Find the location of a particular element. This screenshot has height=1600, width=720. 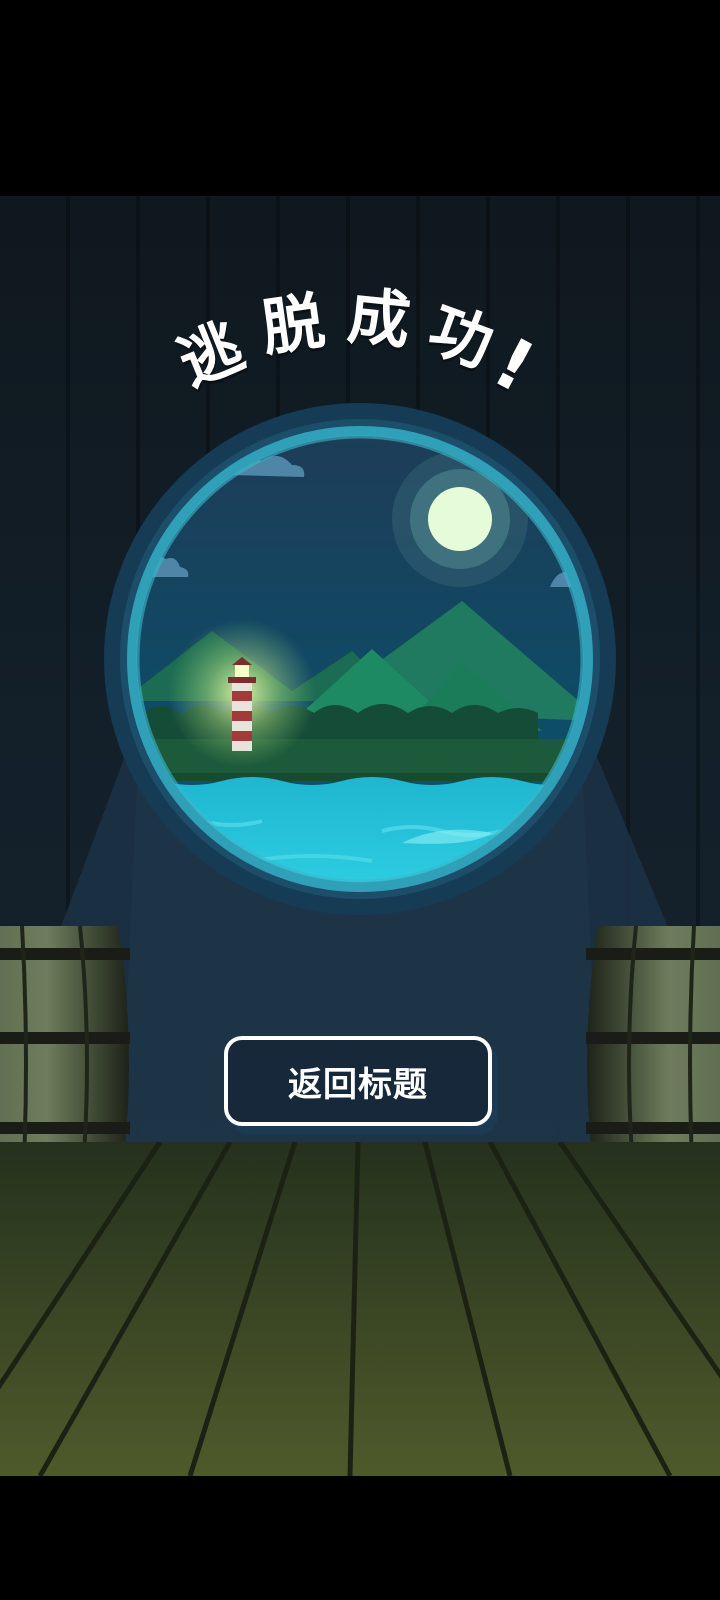

title-char-2: 脱 is located at coordinates (293, 324).